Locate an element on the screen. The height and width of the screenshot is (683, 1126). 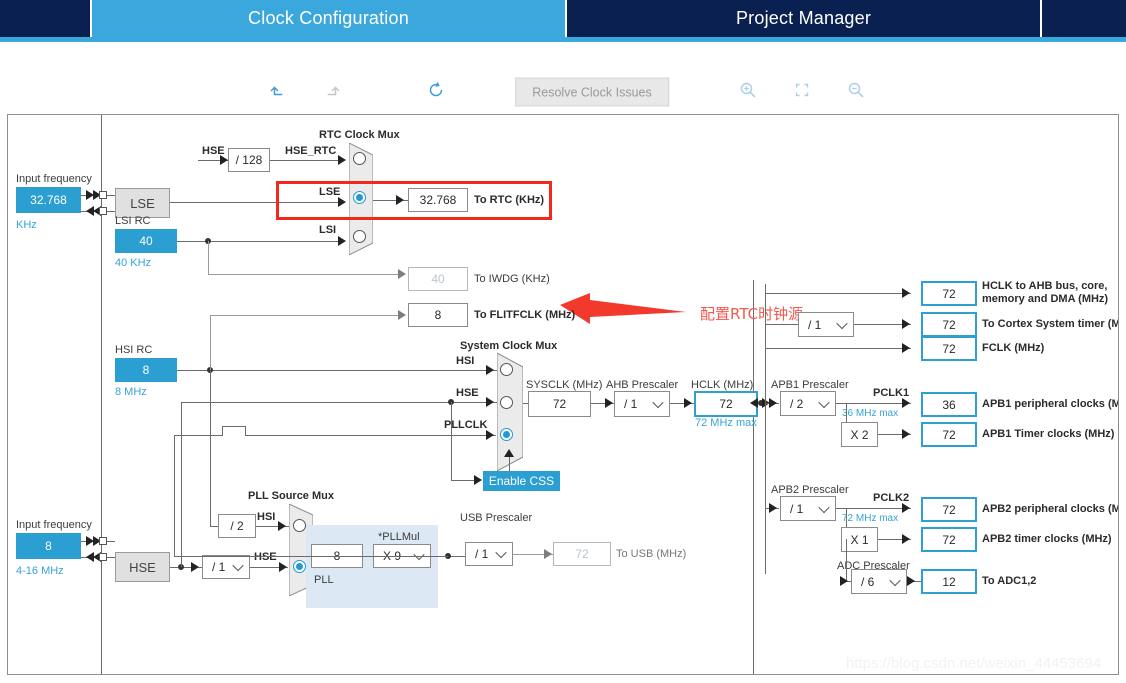
toolbar: Resolve Clock Issues is located at coordinates (563, 76).